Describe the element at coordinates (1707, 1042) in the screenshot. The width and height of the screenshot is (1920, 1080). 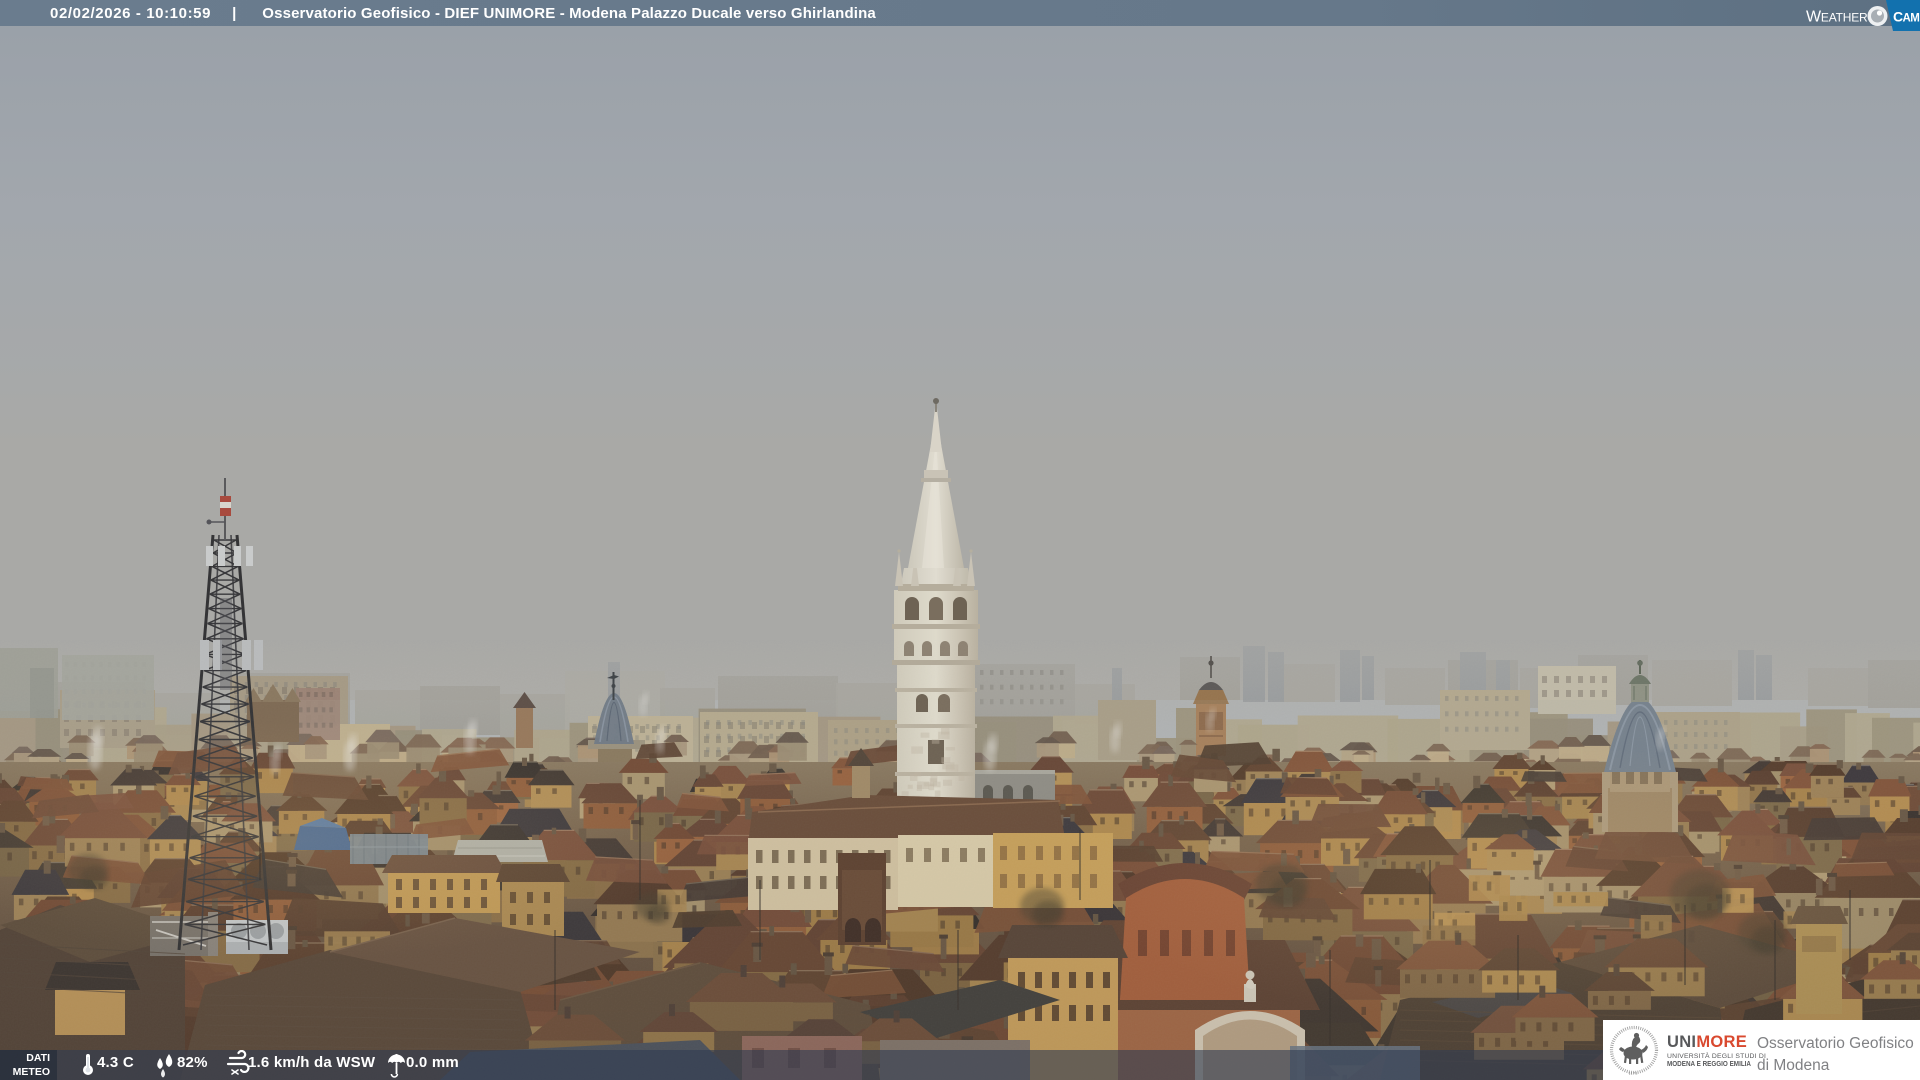
I see `svg-text: UNIMORE` at that location.